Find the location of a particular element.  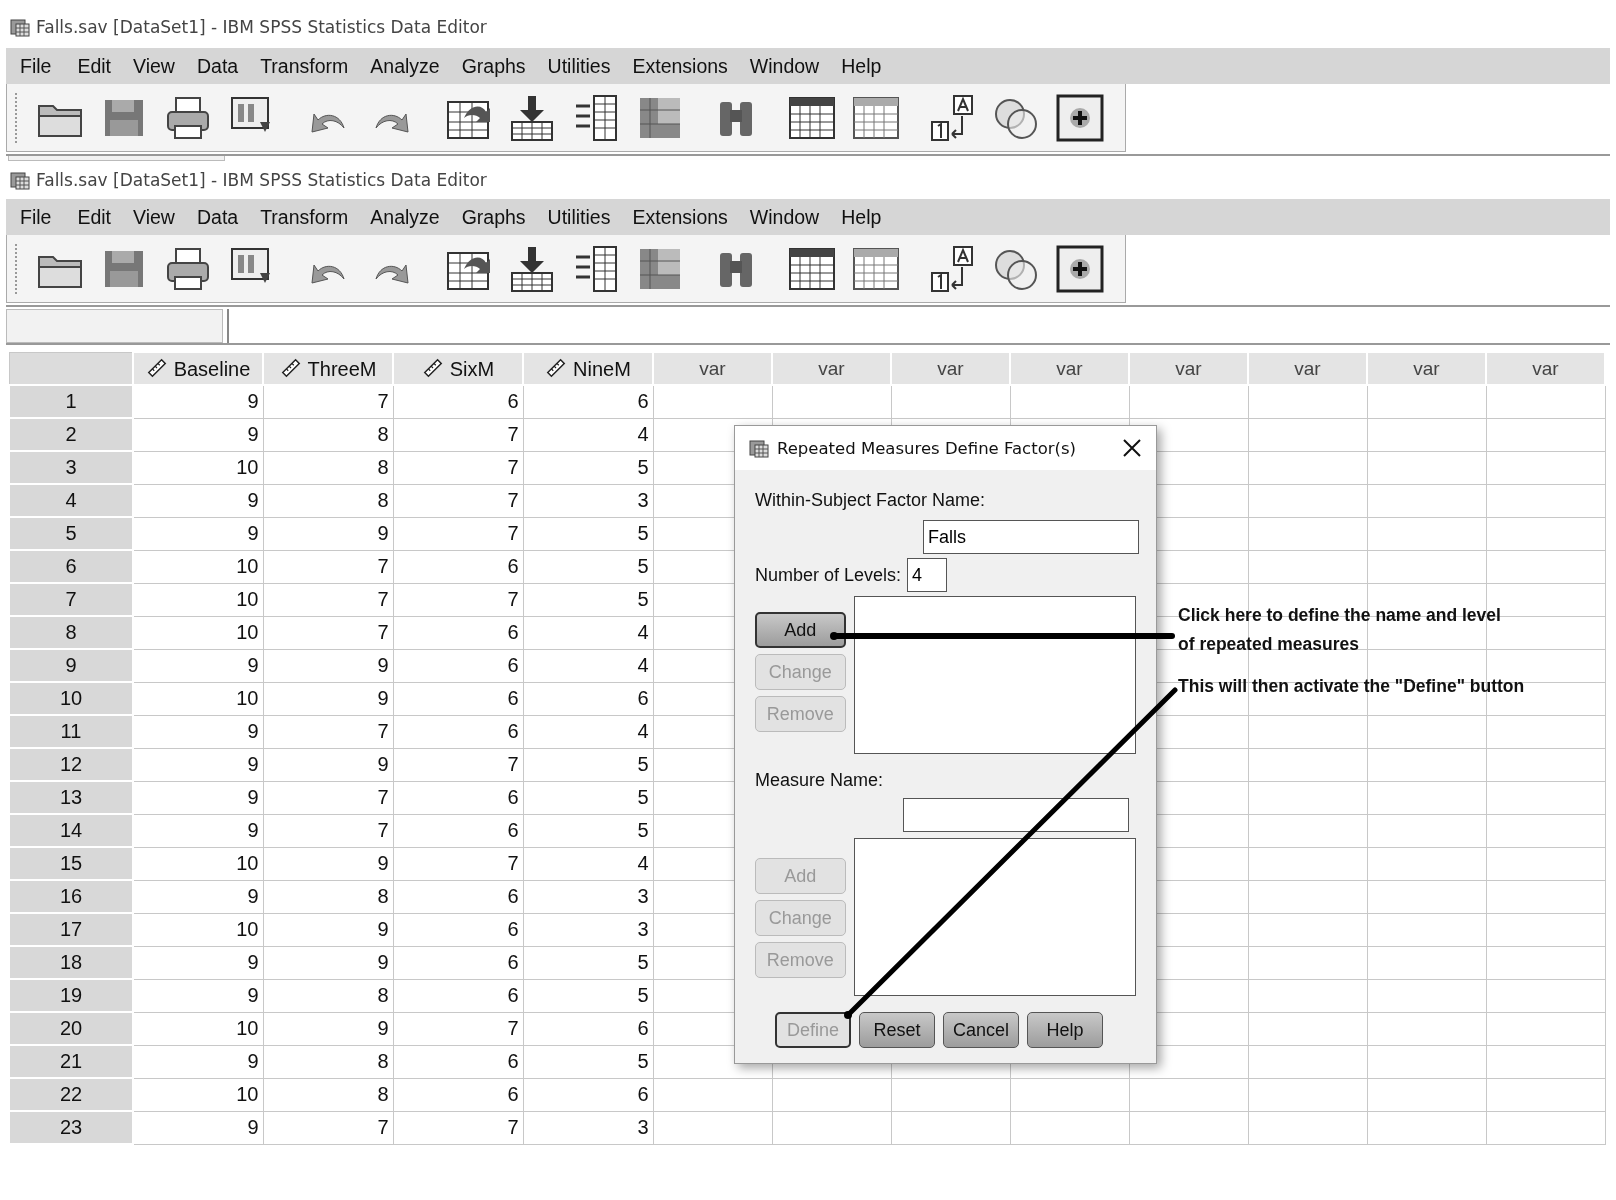

row-number: 17 is located at coordinates (71, 929).